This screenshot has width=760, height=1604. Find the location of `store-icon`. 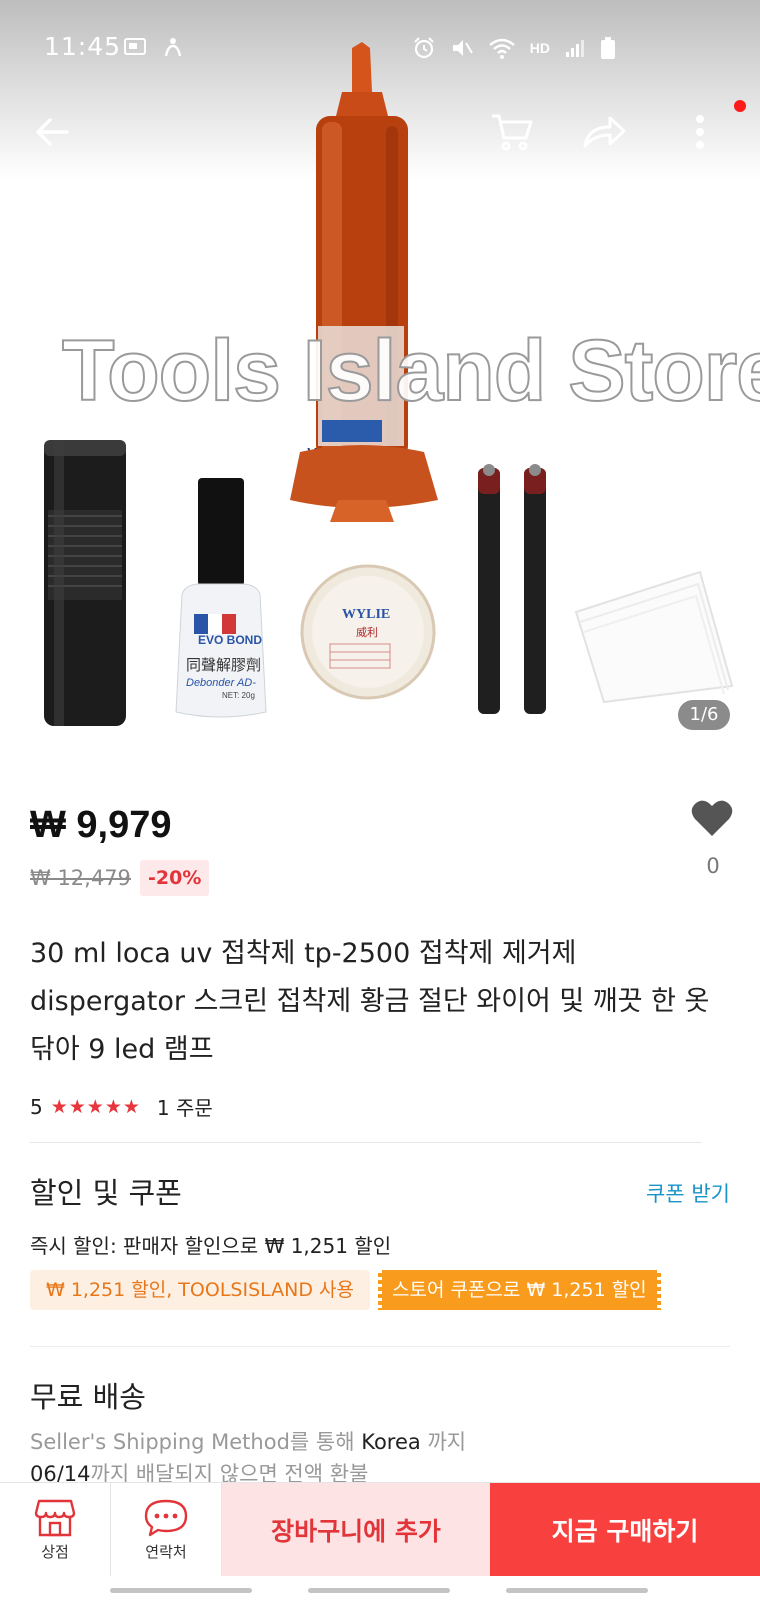

store-icon is located at coordinates (55, 1517).